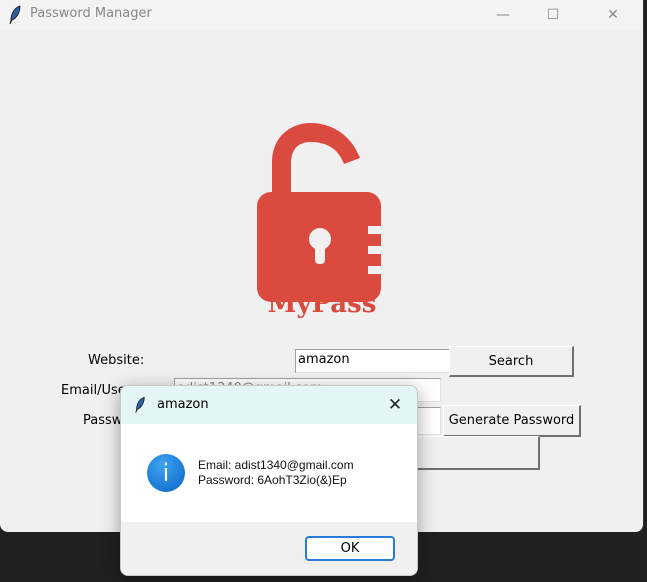 Image resolution: width=647 pixels, height=582 pixels. What do you see at coordinates (372, 361) in the screenshot?
I see `website-input: amazon` at bounding box center [372, 361].